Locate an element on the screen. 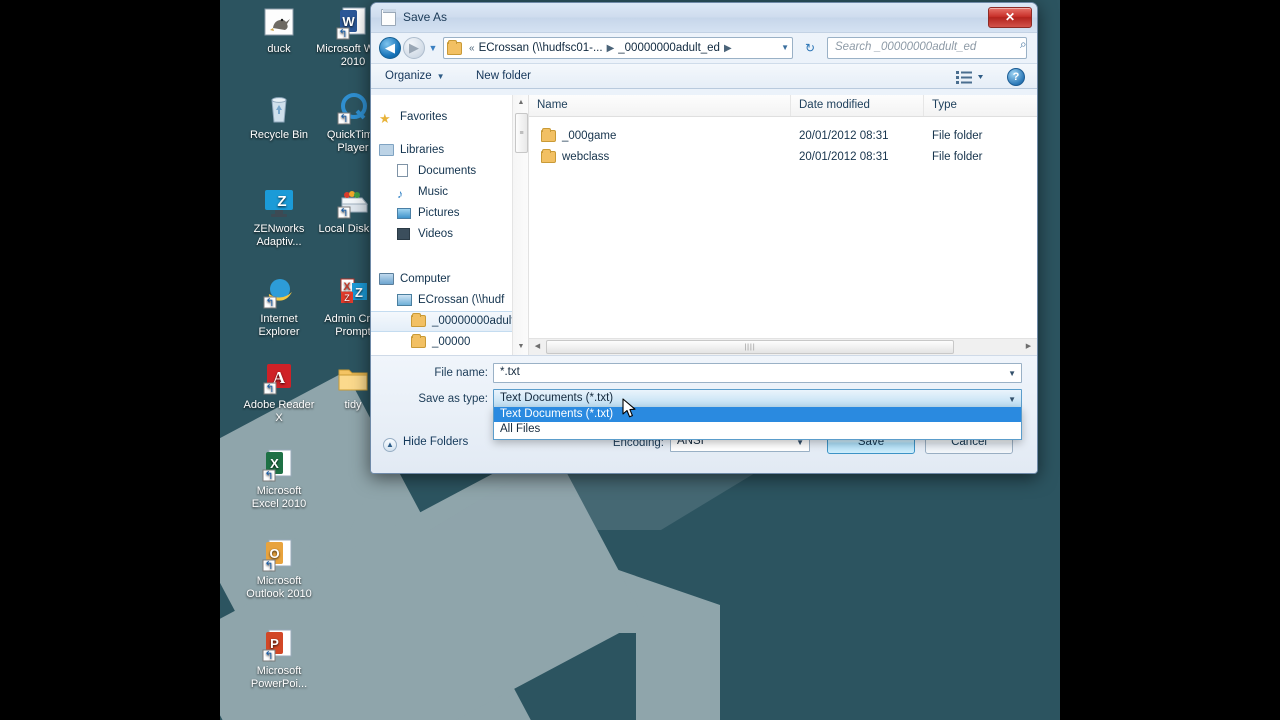  file-list-horizontal-scrollbar: ◀ |||| ▶ is located at coordinates (783, 346).